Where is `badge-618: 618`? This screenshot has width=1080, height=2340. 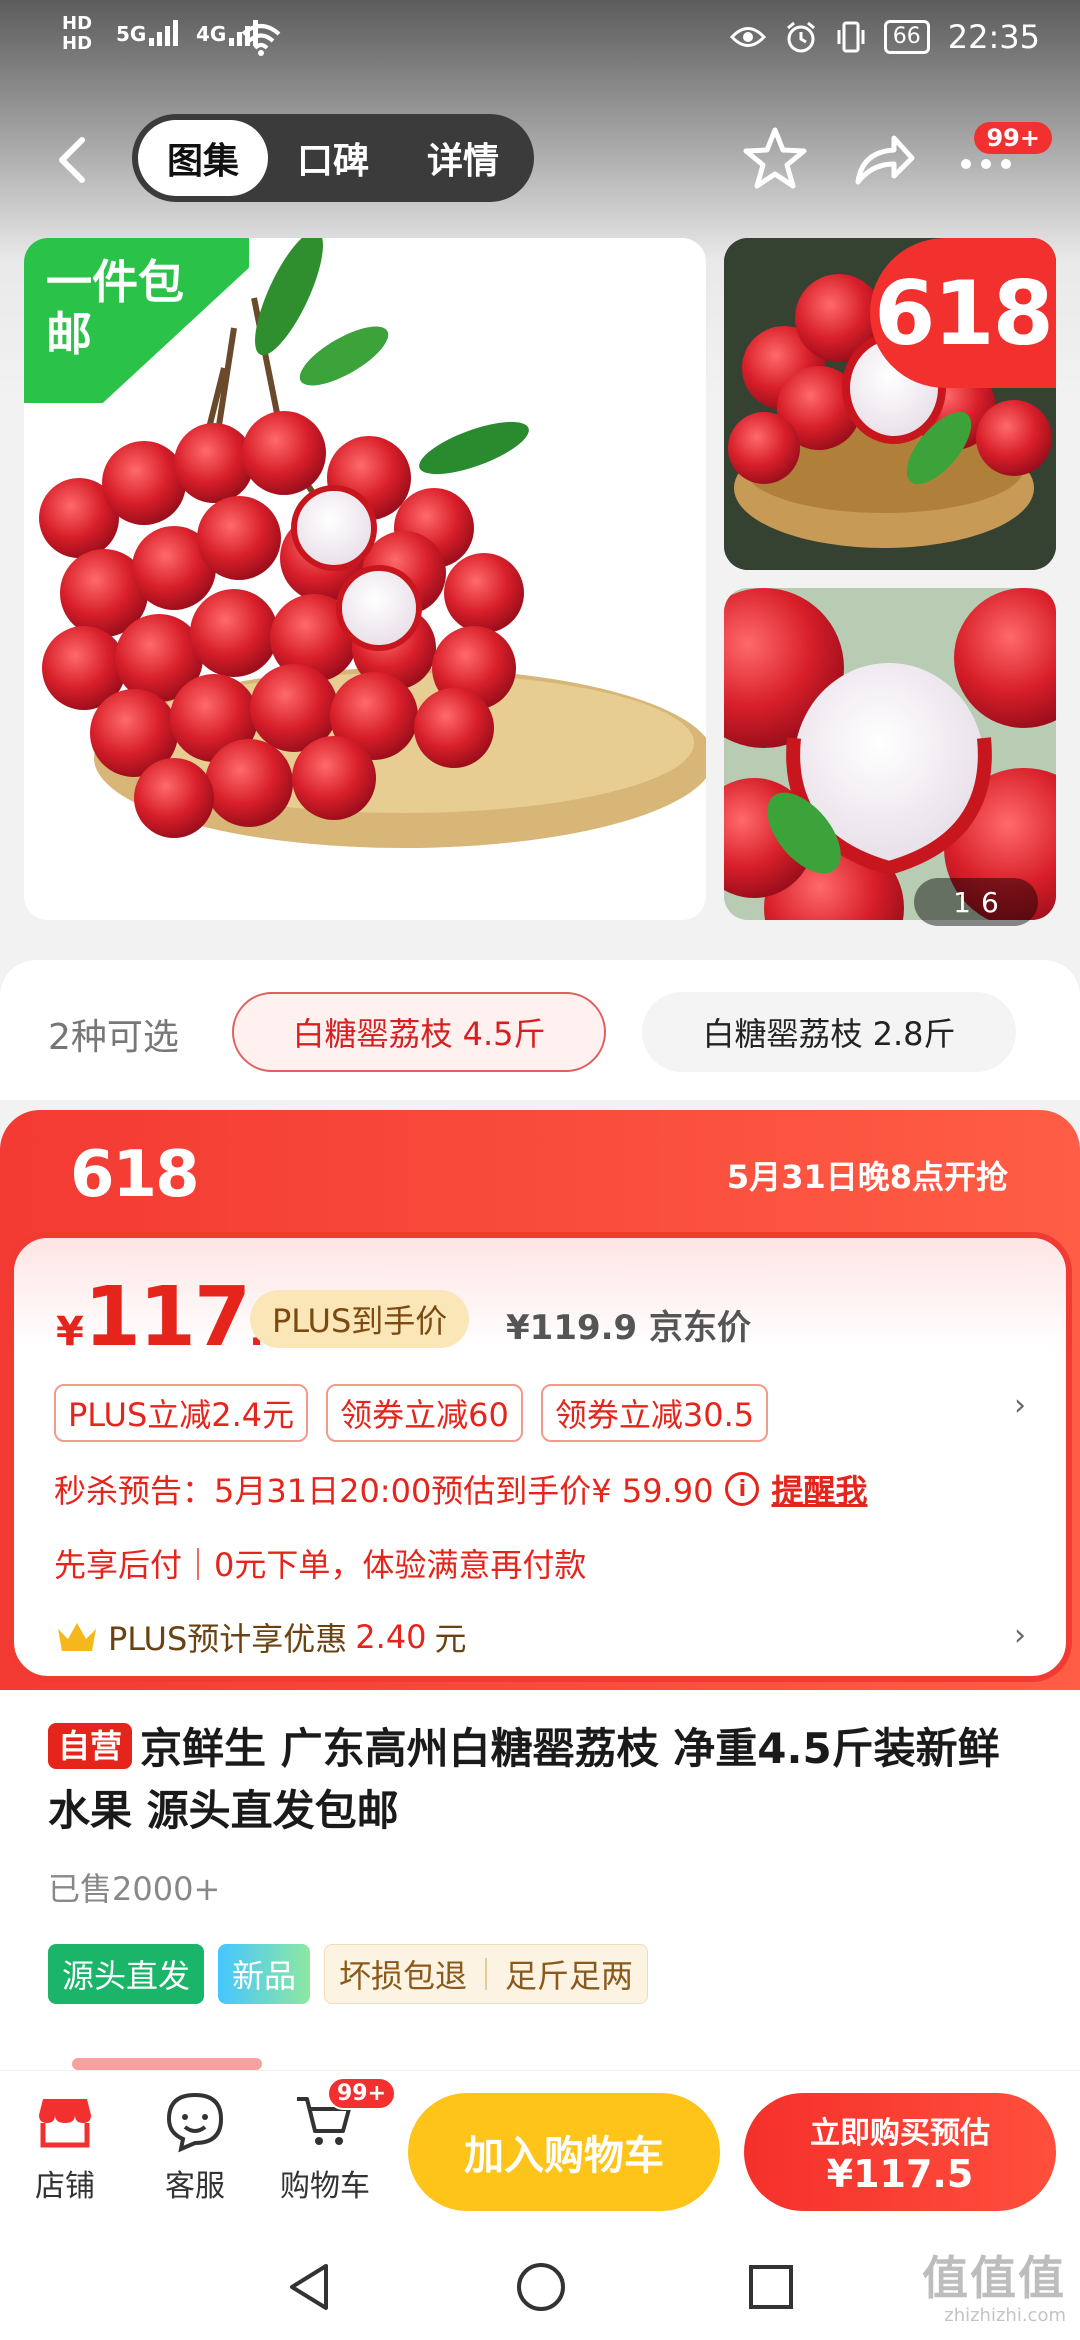
badge-618: 618 is located at coordinates (963, 313).